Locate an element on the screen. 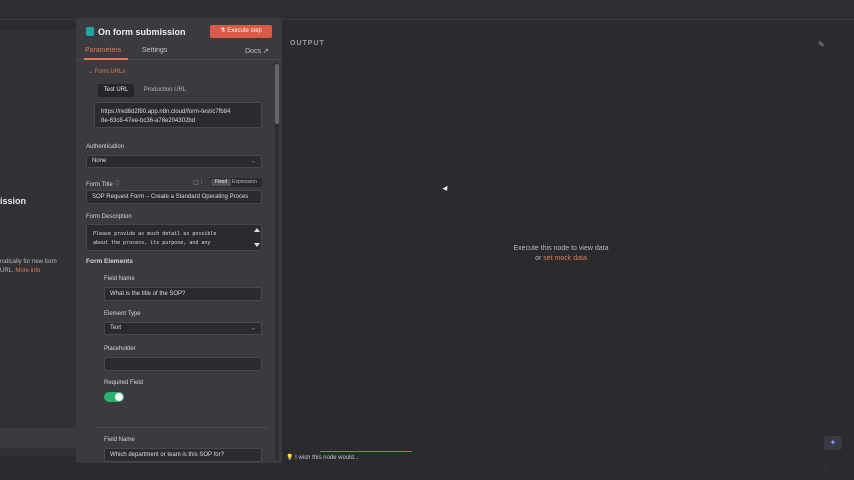 The image size is (854, 480). form-title-option-icons: ▢ ⁝ is located at coordinates (197, 182).